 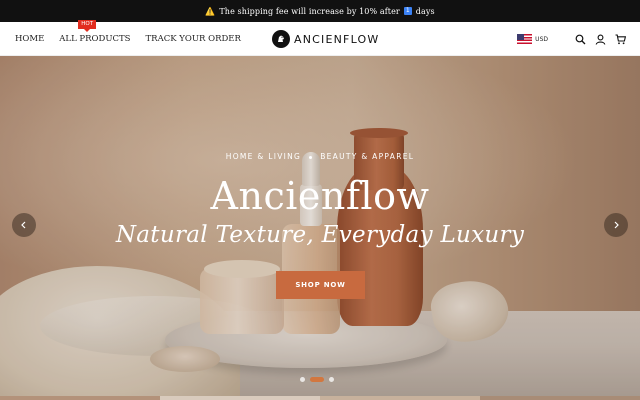 I want to click on hero-tag-right: BEAUTY & APPAREL, so click(x=367, y=156).